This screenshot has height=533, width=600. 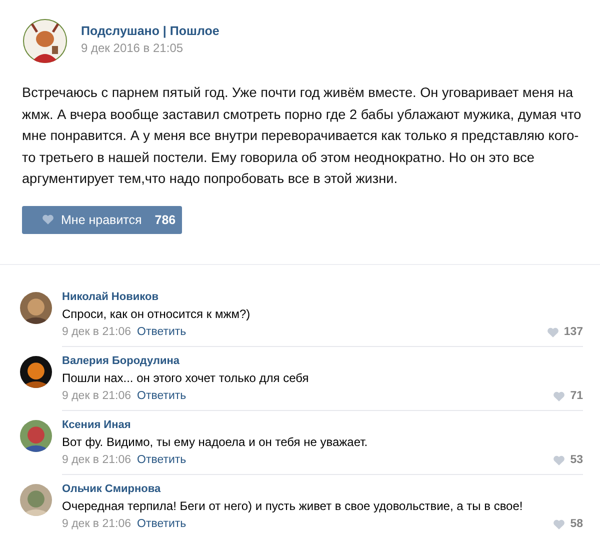 What do you see at coordinates (576, 396) in the screenshot?
I see `like-count: 71` at bounding box center [576, 396].